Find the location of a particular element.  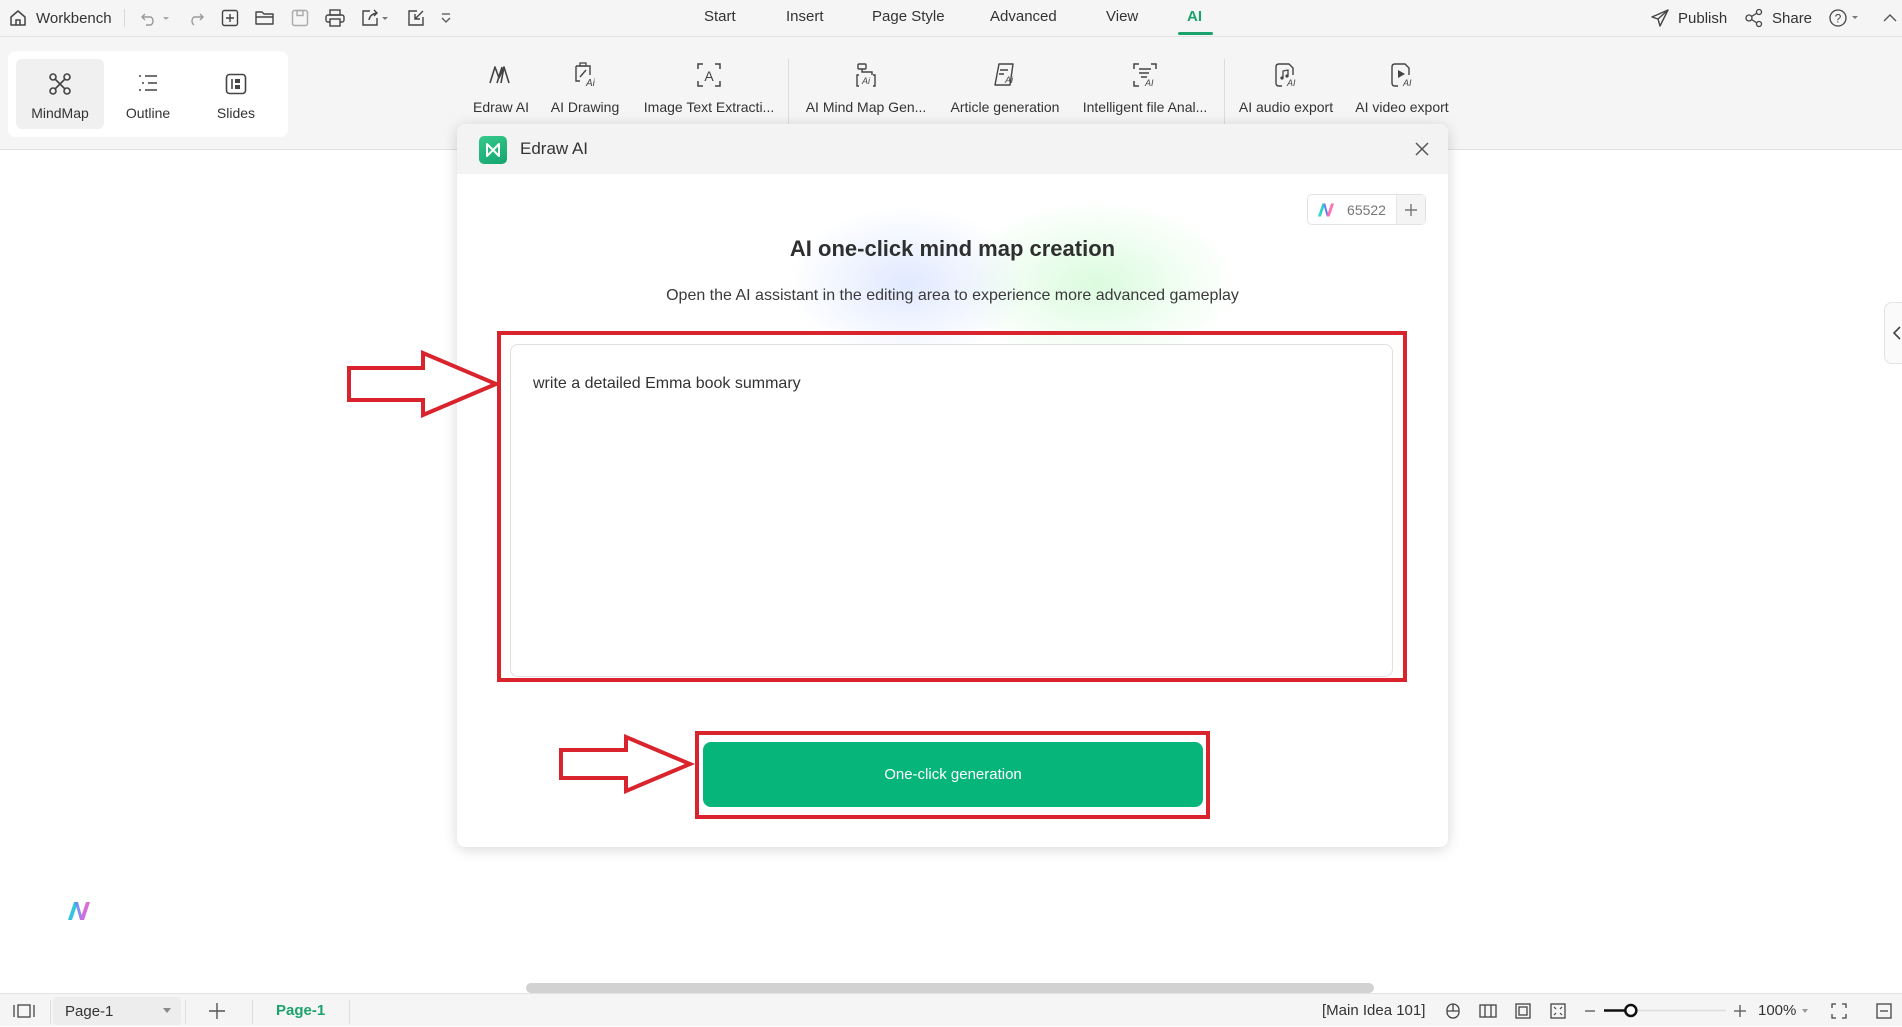

more-tools-button is located at coordinates (446, 18).